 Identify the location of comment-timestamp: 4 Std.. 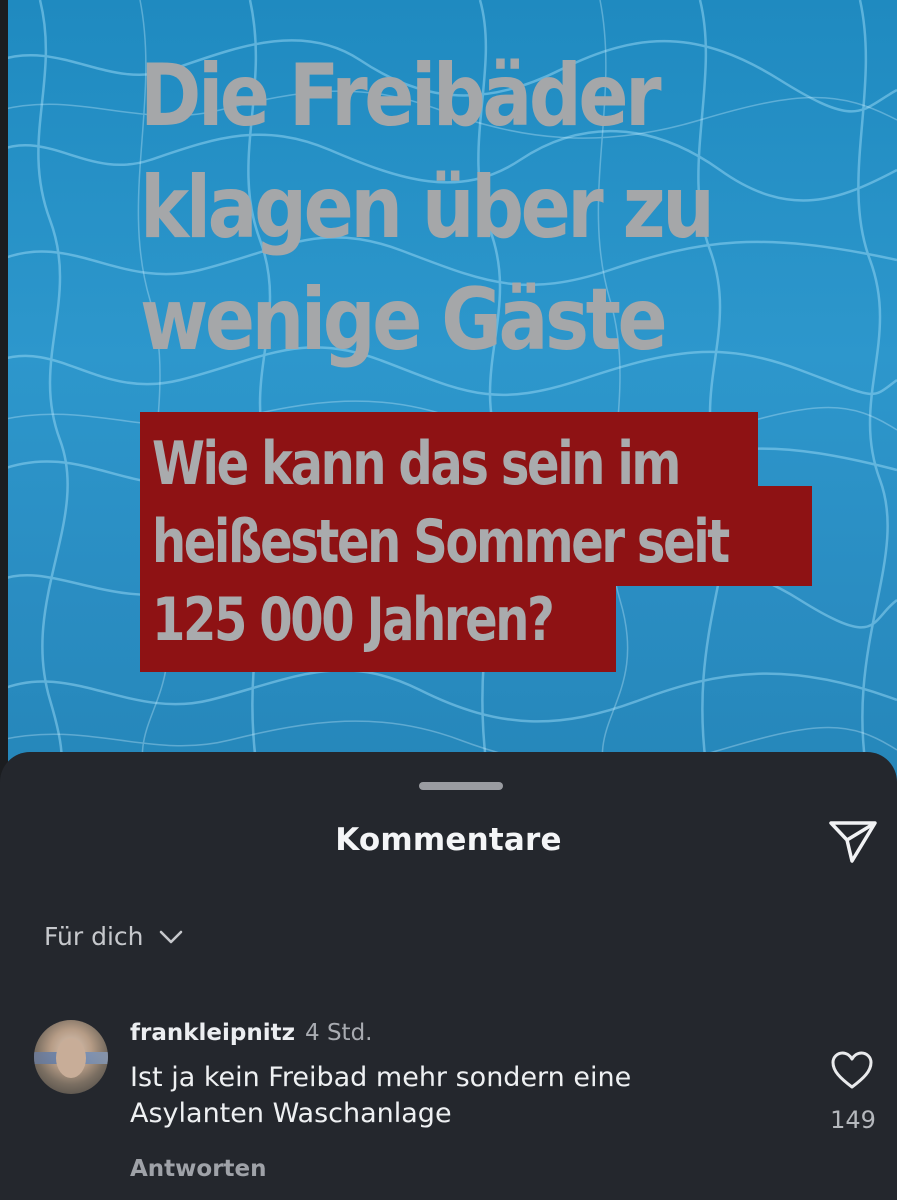
(339, 1033).